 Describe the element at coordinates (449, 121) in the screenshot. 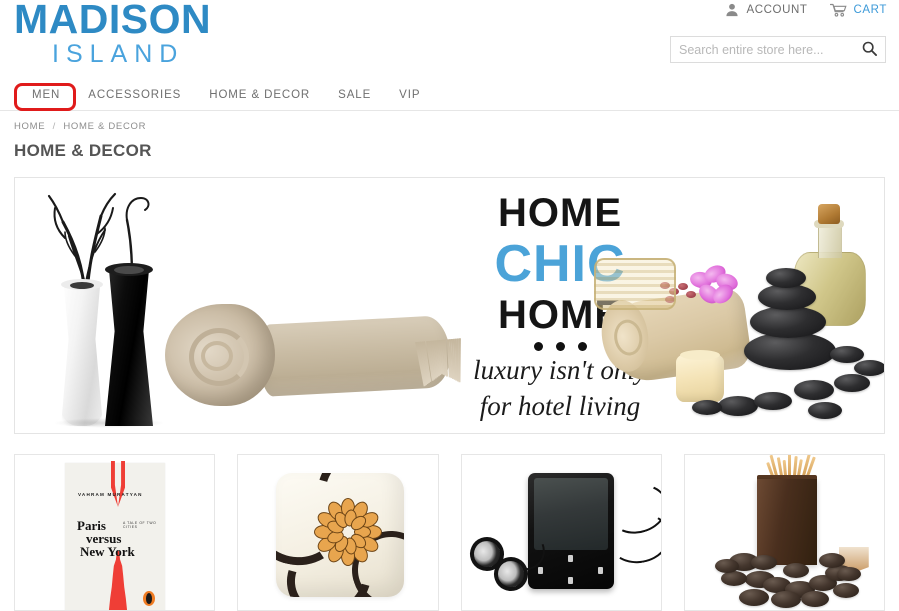

I see `breadcrumb: HOME / HOME & DECOR` at that location.